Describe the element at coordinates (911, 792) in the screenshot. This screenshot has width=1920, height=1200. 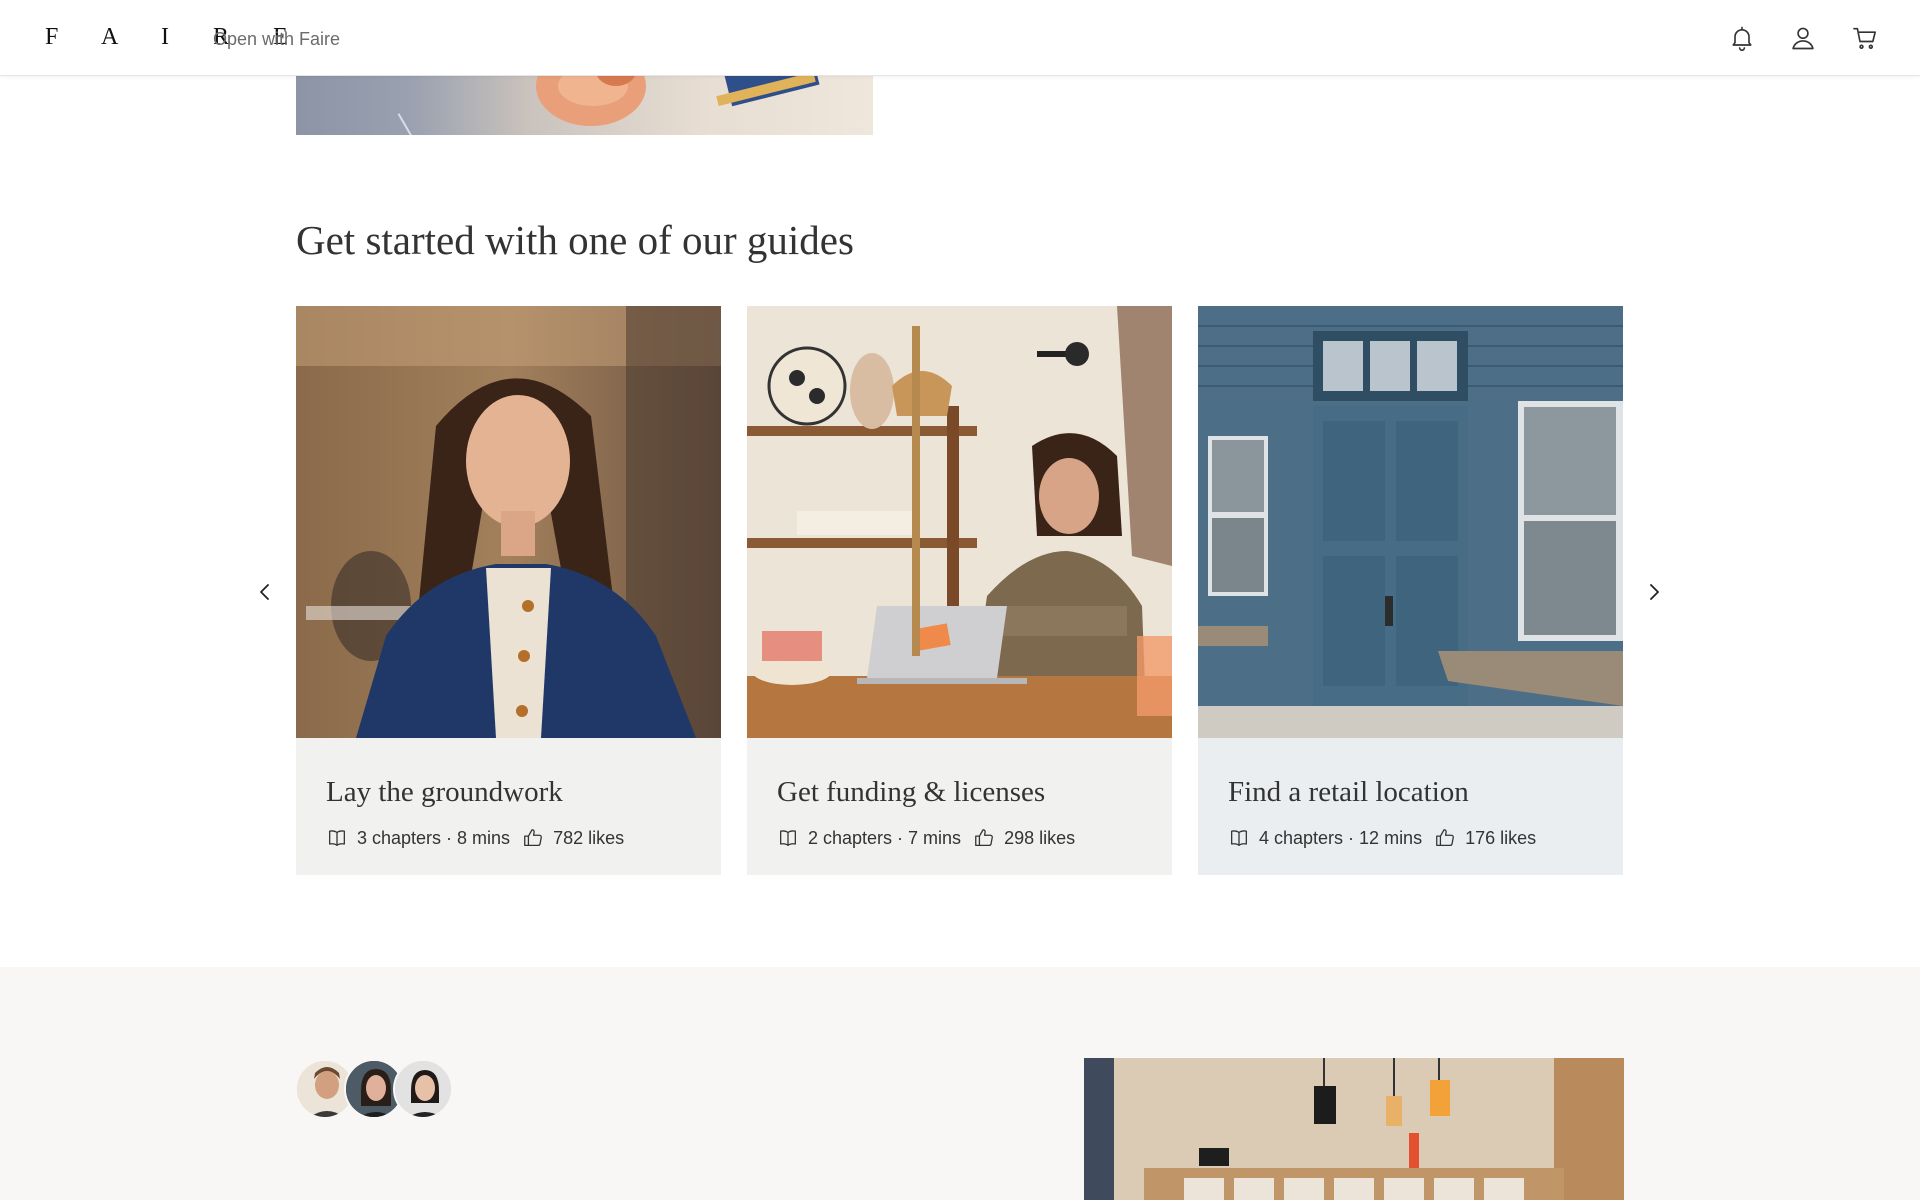
I see `guide-card-title: Get funding & licenses` at that location.